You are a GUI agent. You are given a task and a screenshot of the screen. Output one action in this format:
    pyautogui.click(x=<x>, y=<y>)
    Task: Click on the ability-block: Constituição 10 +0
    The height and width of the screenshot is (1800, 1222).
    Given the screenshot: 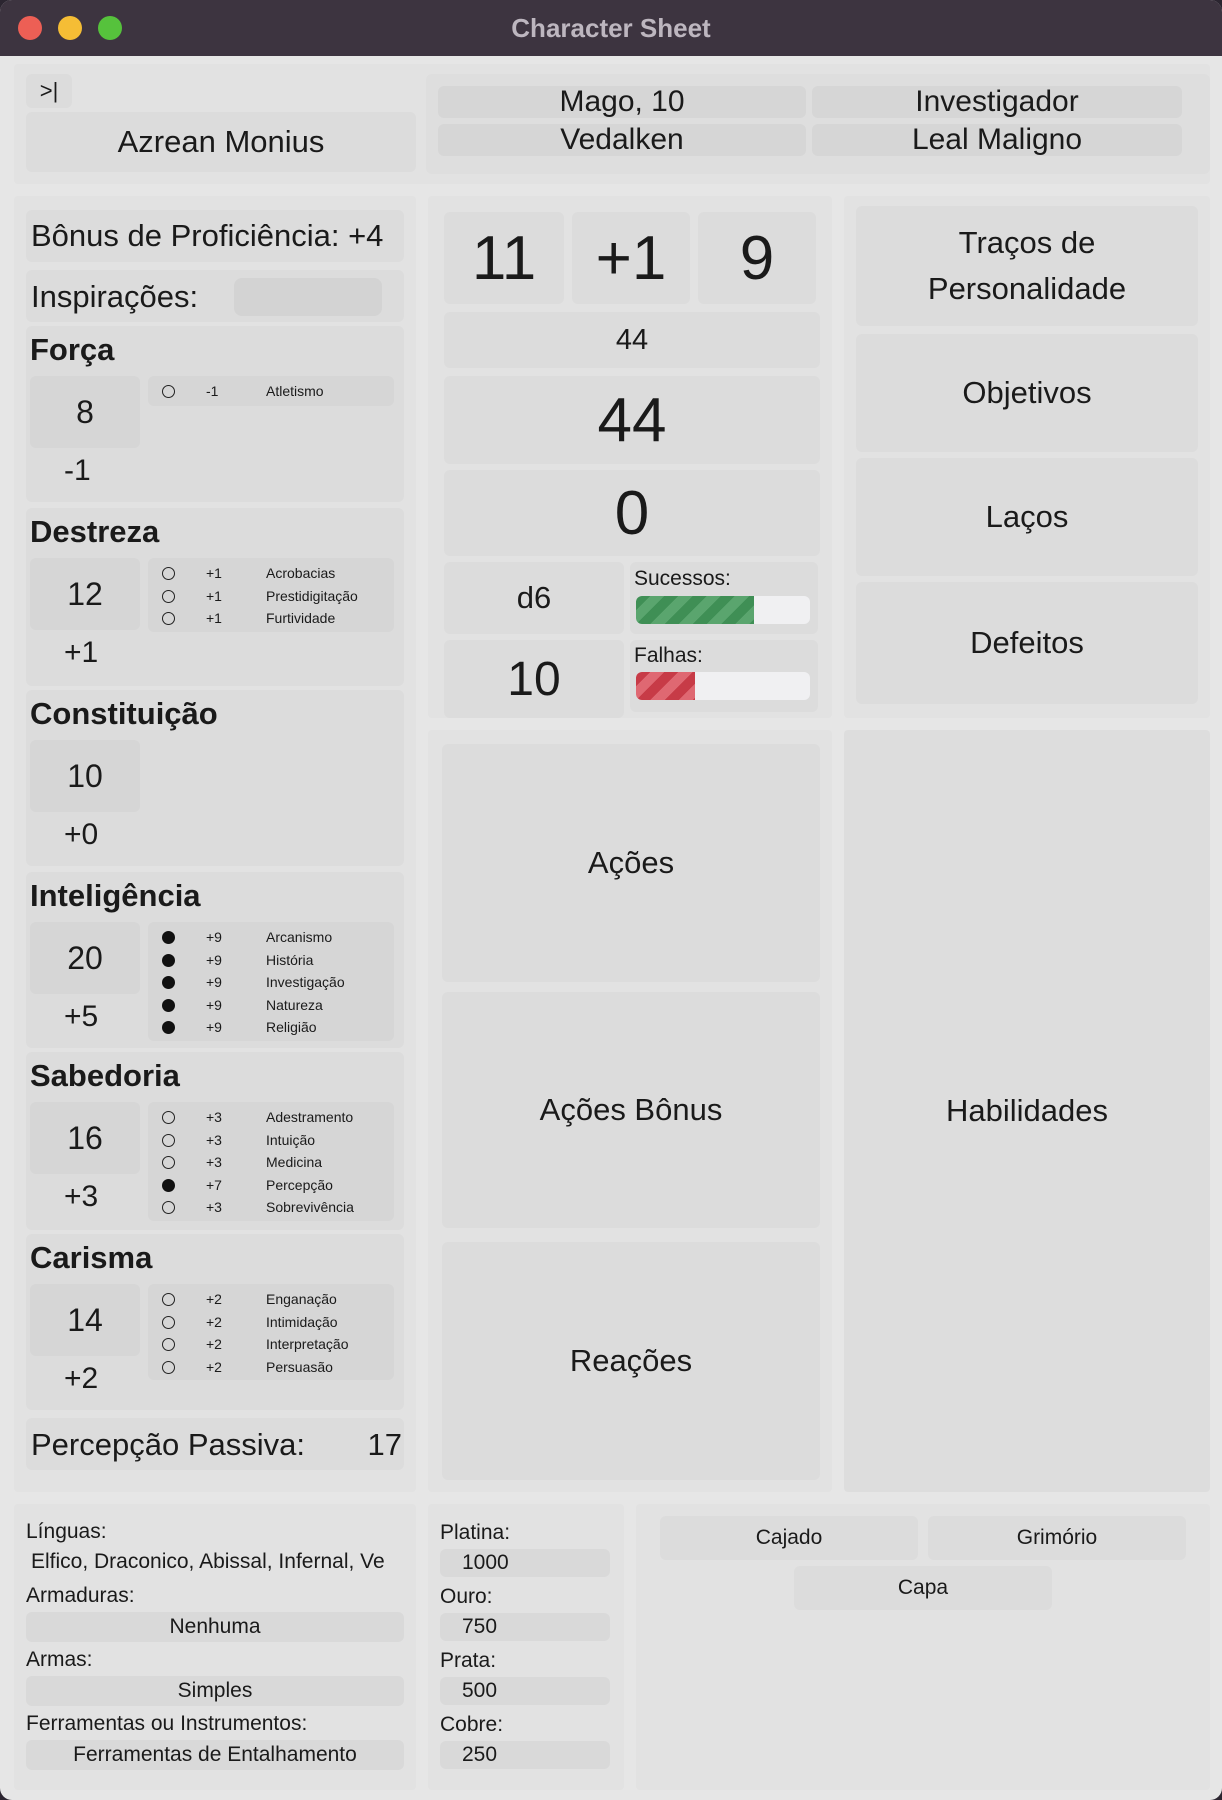 What is the action you would take?
    pyautogui.click(x=215, y=778)
    